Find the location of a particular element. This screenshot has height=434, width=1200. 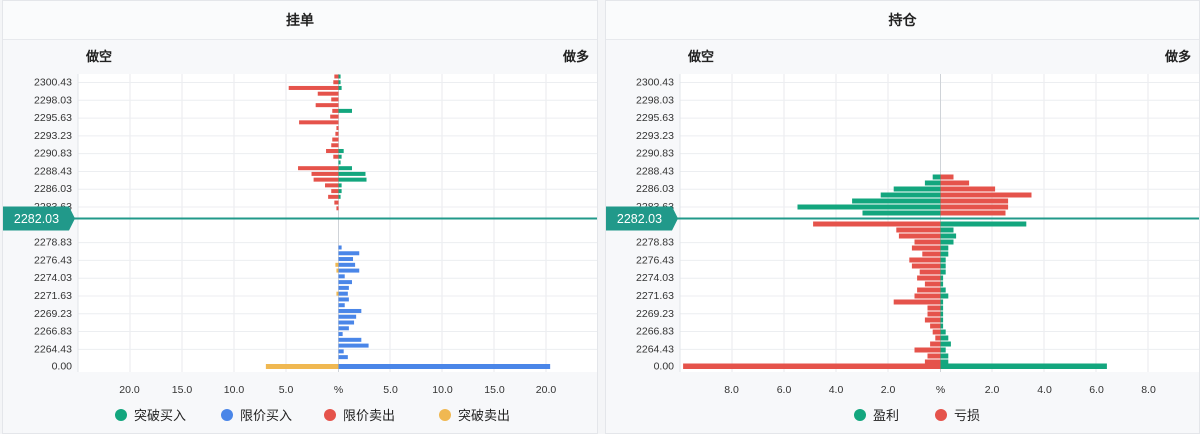

y-tick-label: 2295.63 is located at coordinates (655, 118).